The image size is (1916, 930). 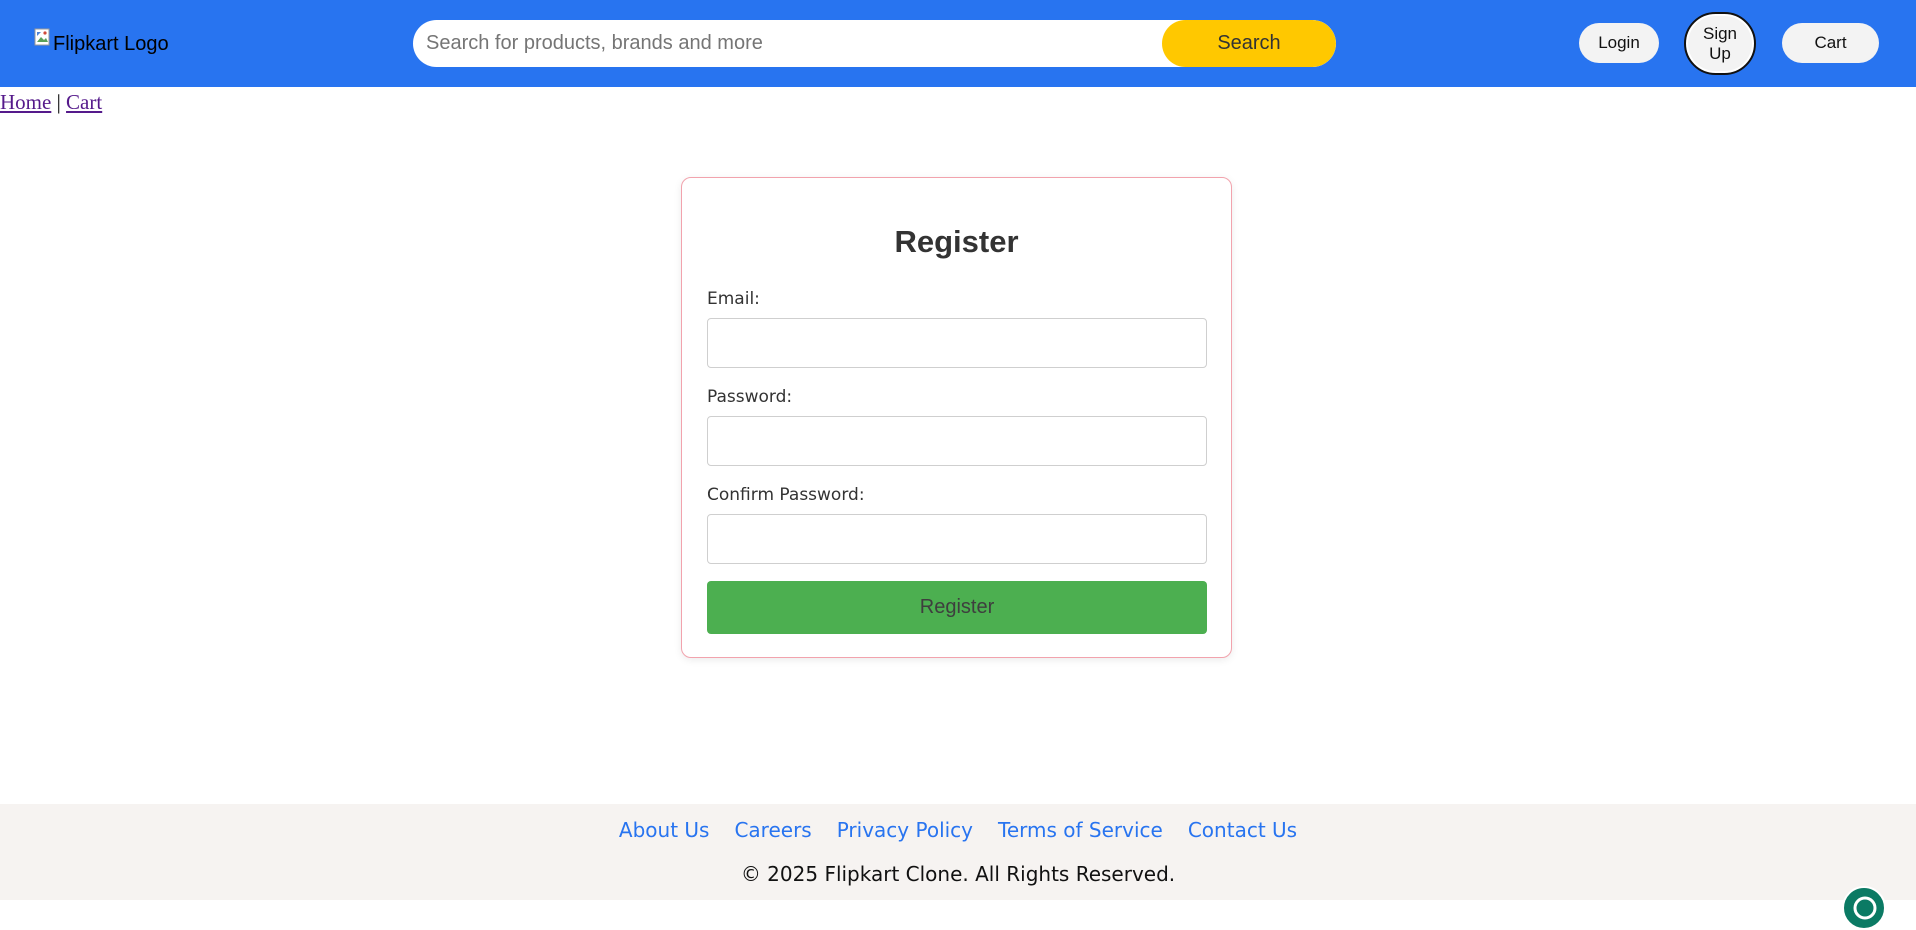 What do you see at coordinates (957, 539) in the screenshot?
I see `confirm-password-field` at bounding box center [957, 539].